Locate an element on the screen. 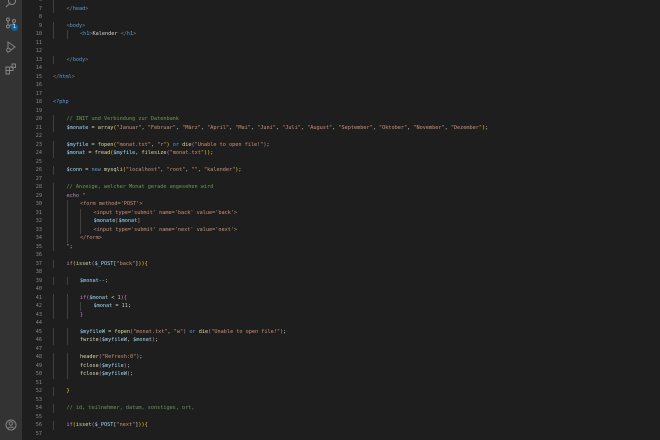 The height and width of the screenshot is (440, 660). line-number: 39 is located at coordinates (38, 280).